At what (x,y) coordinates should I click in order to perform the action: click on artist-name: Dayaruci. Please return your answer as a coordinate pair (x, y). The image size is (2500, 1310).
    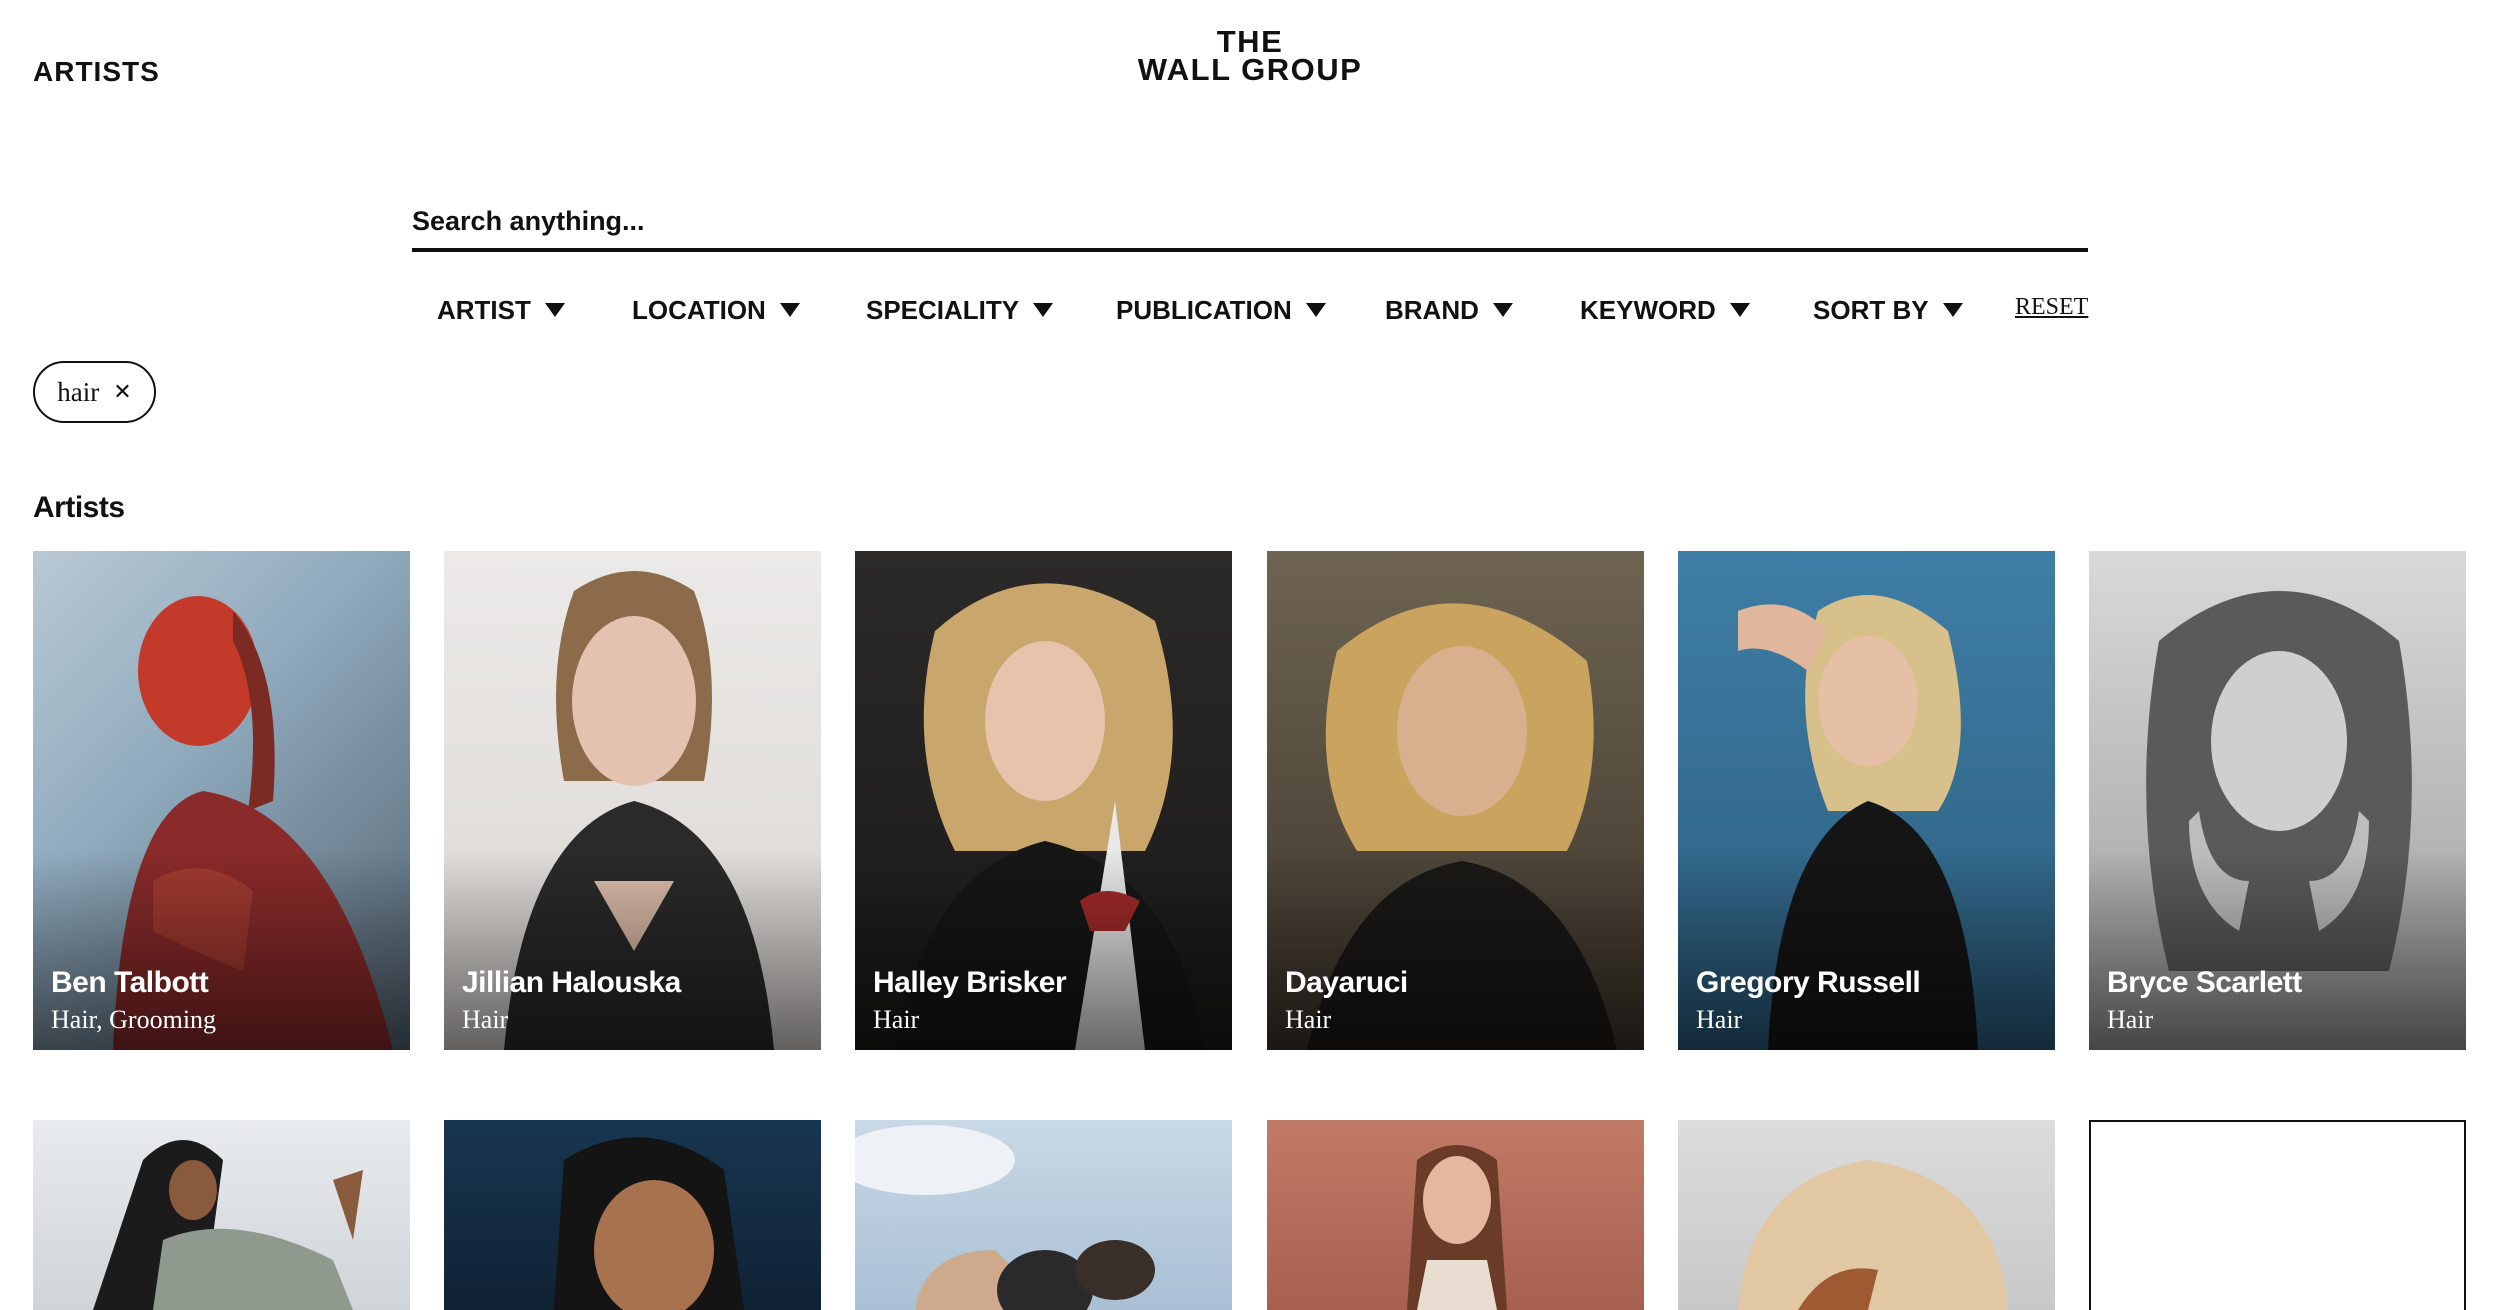
    Looking at the image, I should click on (1346, 982).